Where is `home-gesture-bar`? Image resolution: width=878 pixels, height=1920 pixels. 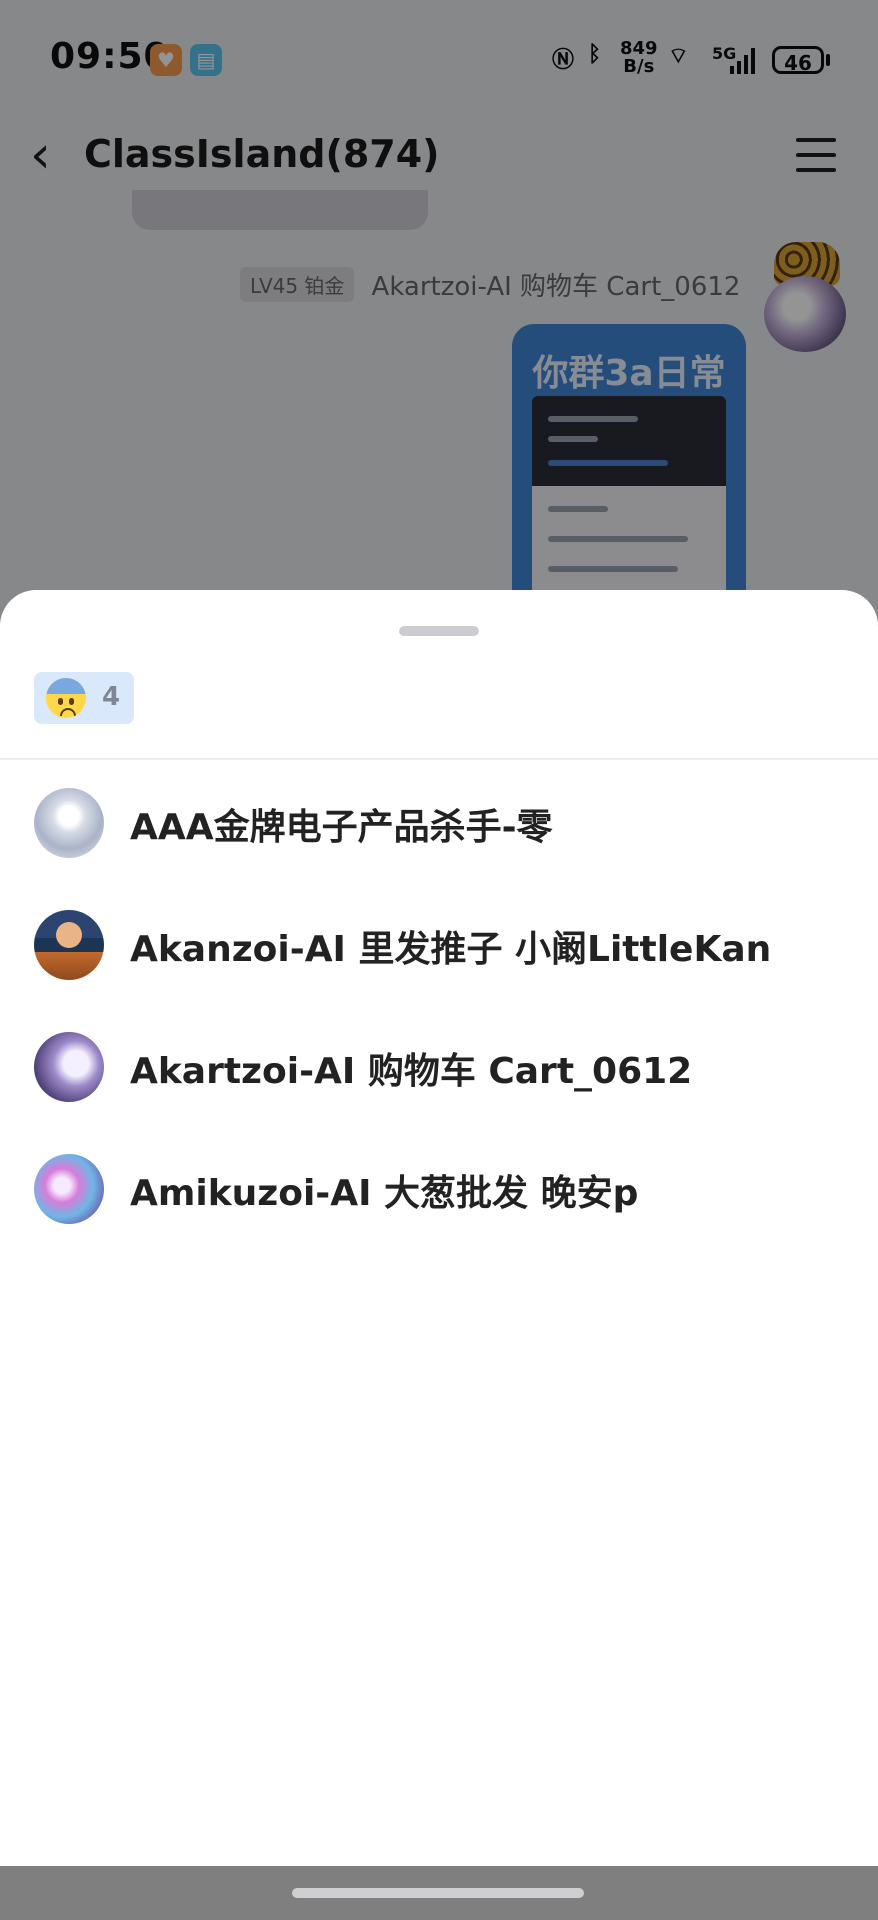 home-gesture-bar is located at coordinates (438, 1893).